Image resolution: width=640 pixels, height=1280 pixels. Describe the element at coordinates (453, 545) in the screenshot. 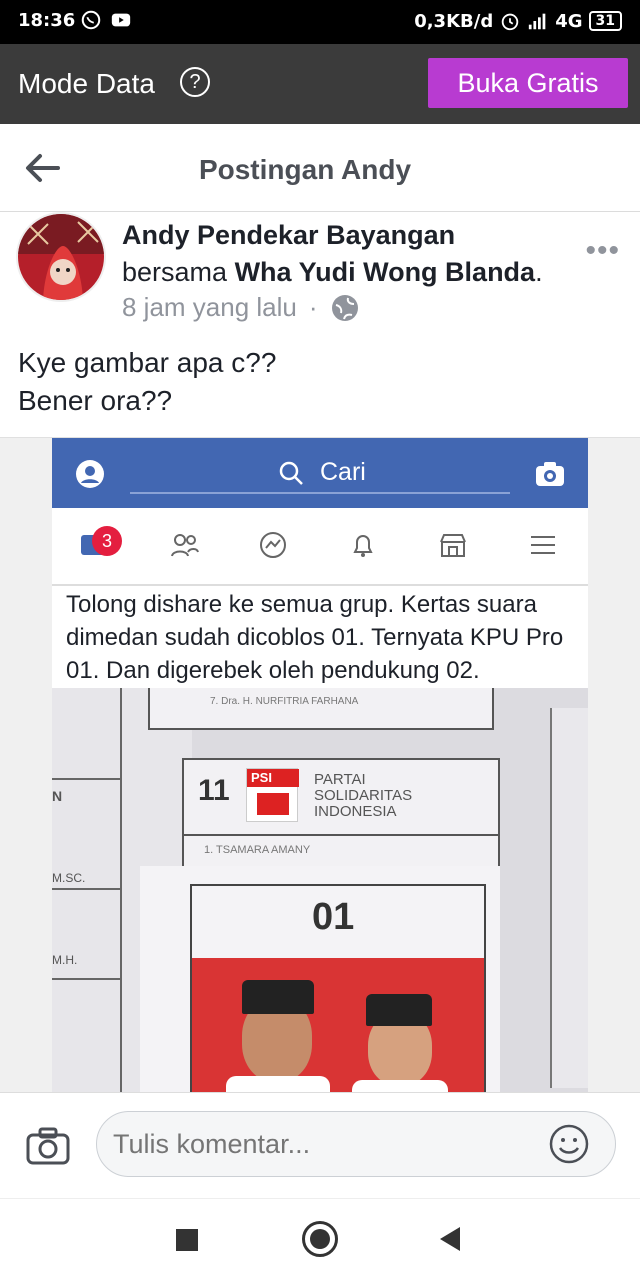

I see `marketplace-icon` at that location.